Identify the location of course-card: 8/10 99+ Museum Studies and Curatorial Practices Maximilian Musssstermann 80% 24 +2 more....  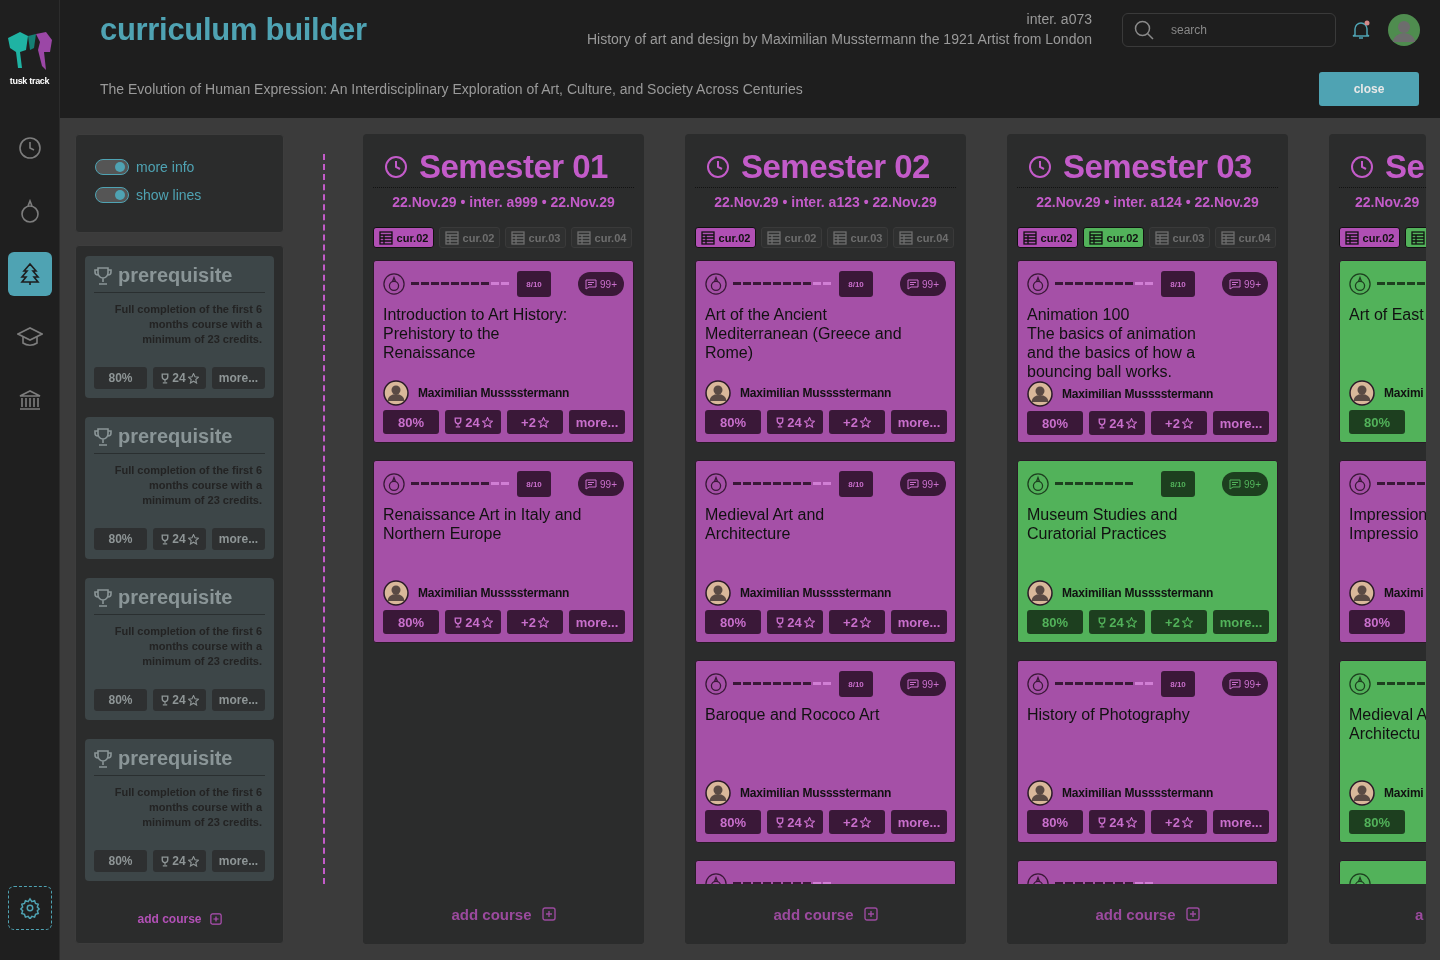
(1147, 551).